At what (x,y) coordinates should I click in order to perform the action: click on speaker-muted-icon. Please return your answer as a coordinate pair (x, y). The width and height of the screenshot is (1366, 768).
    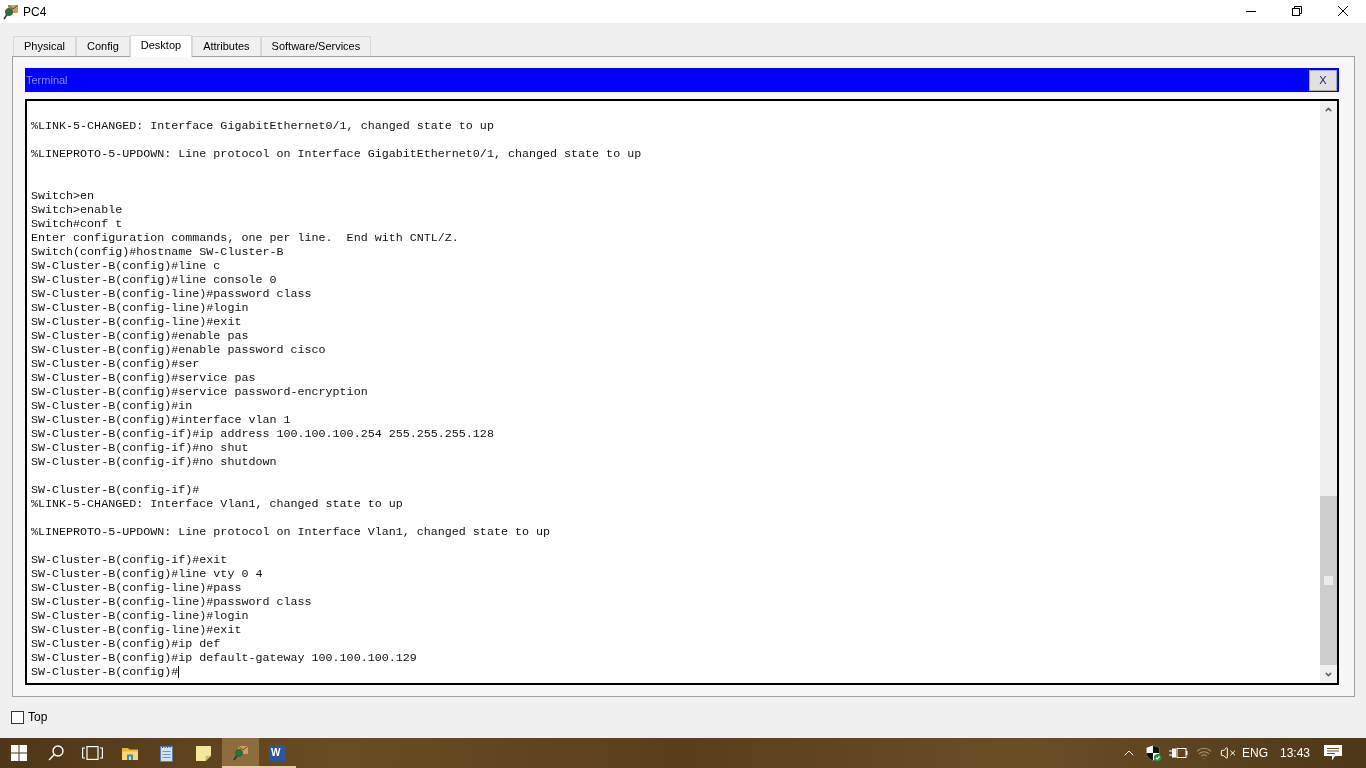
    Looking at the image, I should click on (1228, 753).